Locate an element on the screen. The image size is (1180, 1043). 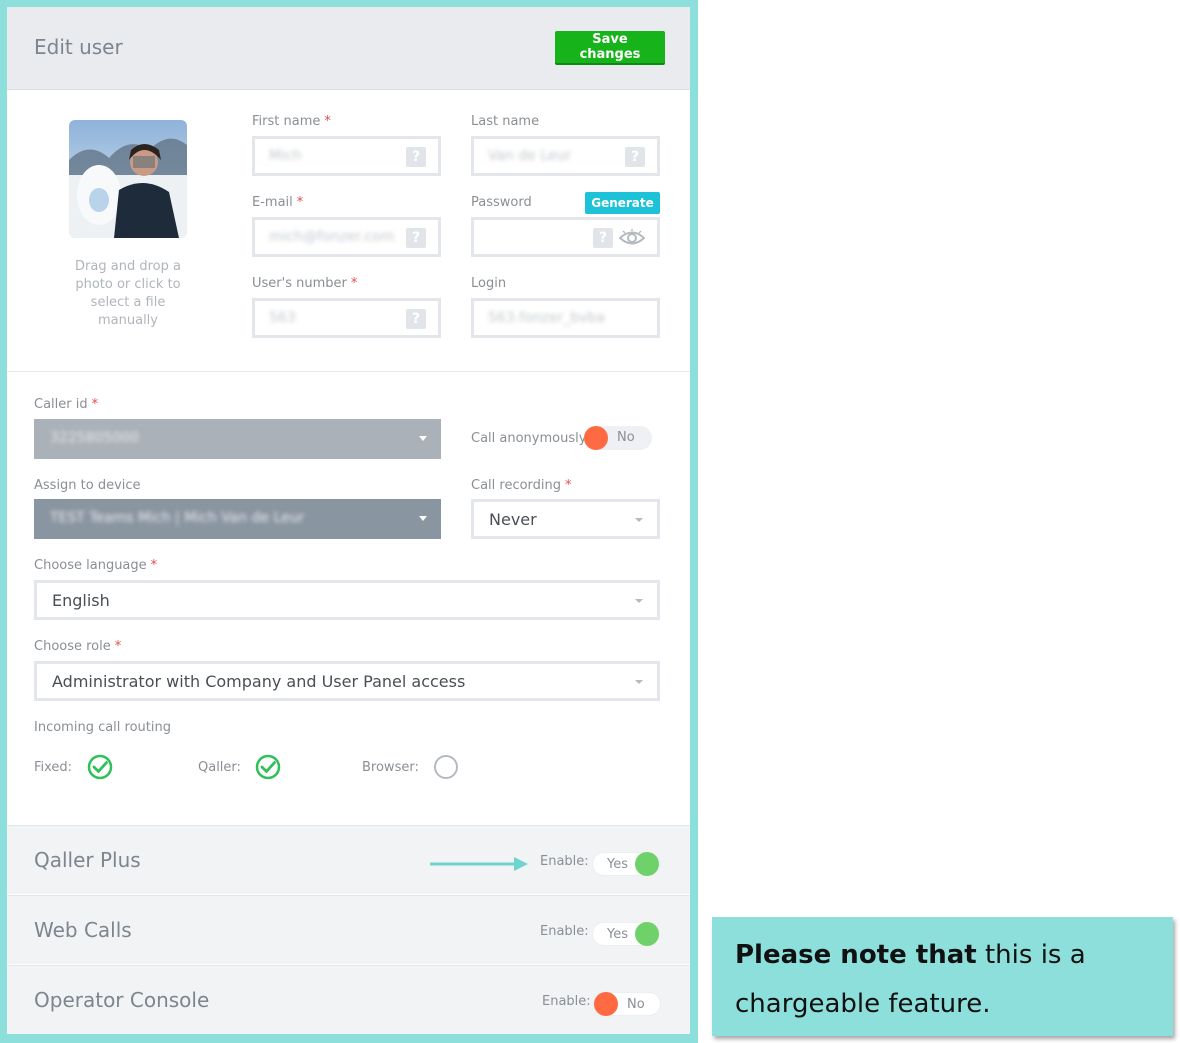
qaller-checked-icon is located at coordinates (268, 767).